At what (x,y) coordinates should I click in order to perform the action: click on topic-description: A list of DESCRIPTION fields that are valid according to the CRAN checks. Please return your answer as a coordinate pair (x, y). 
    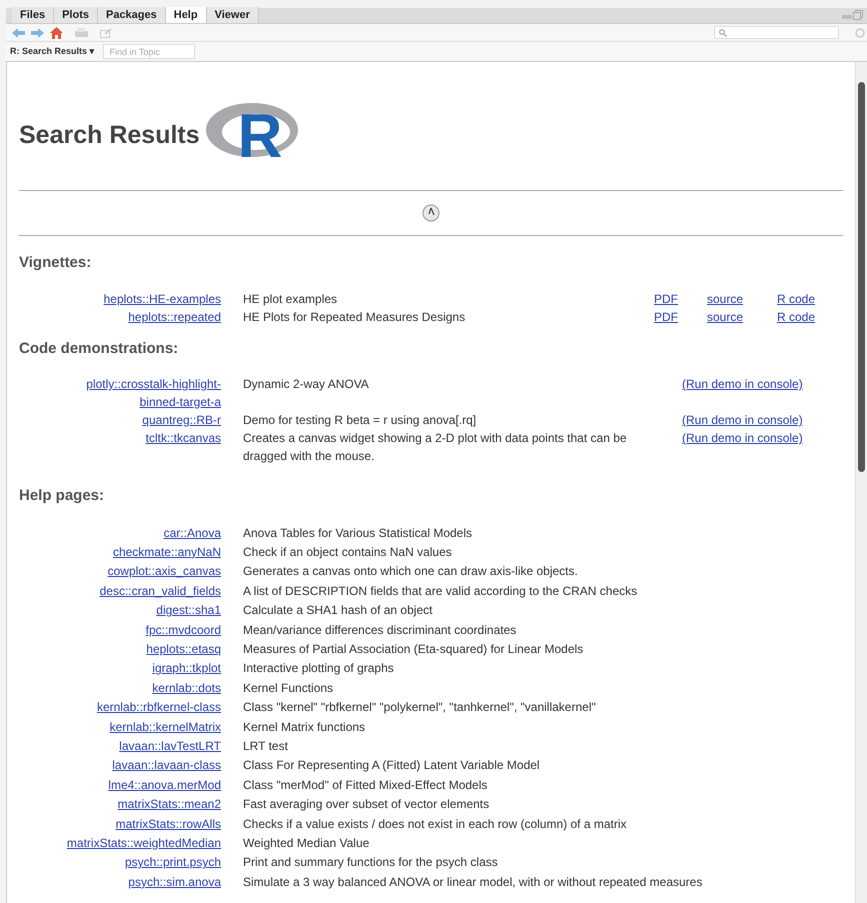
    Looking at the image, I should click on (440, 591).